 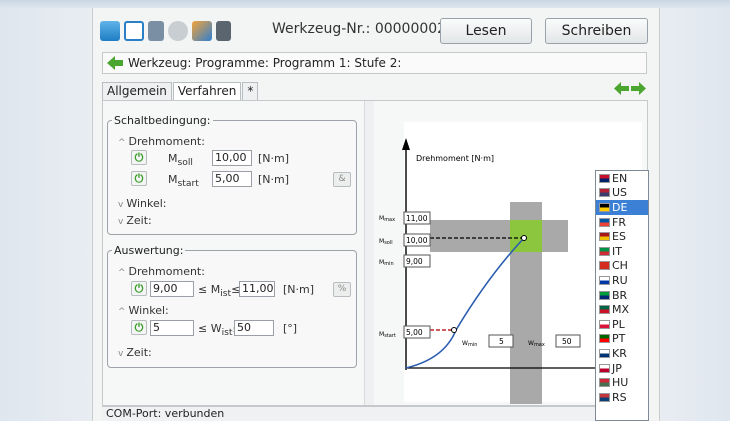 What do you see at coordinates (375, 413) in the screenshot?
I see `status-bar: COM-Port: verbunden` at bounding box center [375, 413].